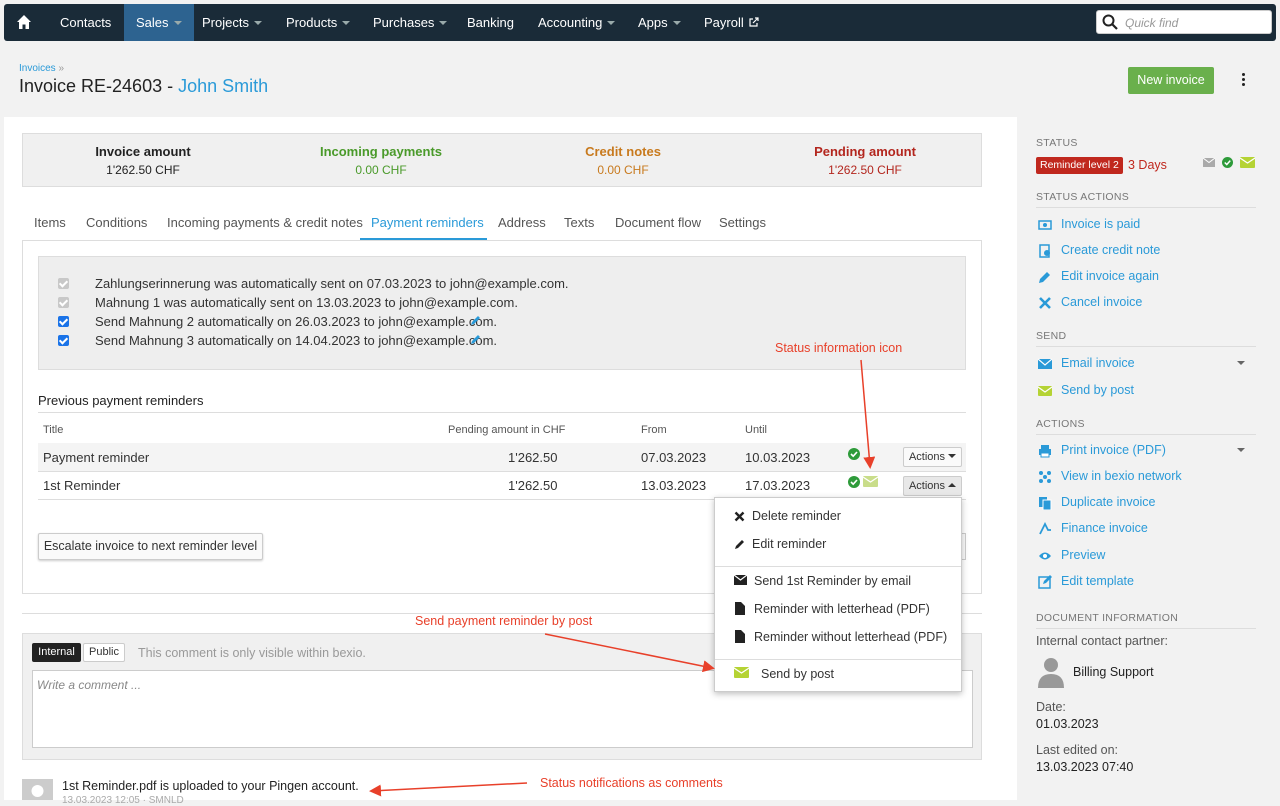 This screenshot has height=806, width=1280. What do you see at coordinates (1121, 476) in the screenshot?
I see `action-view-network: View in bexio network` at bounding box center [1121, 476].